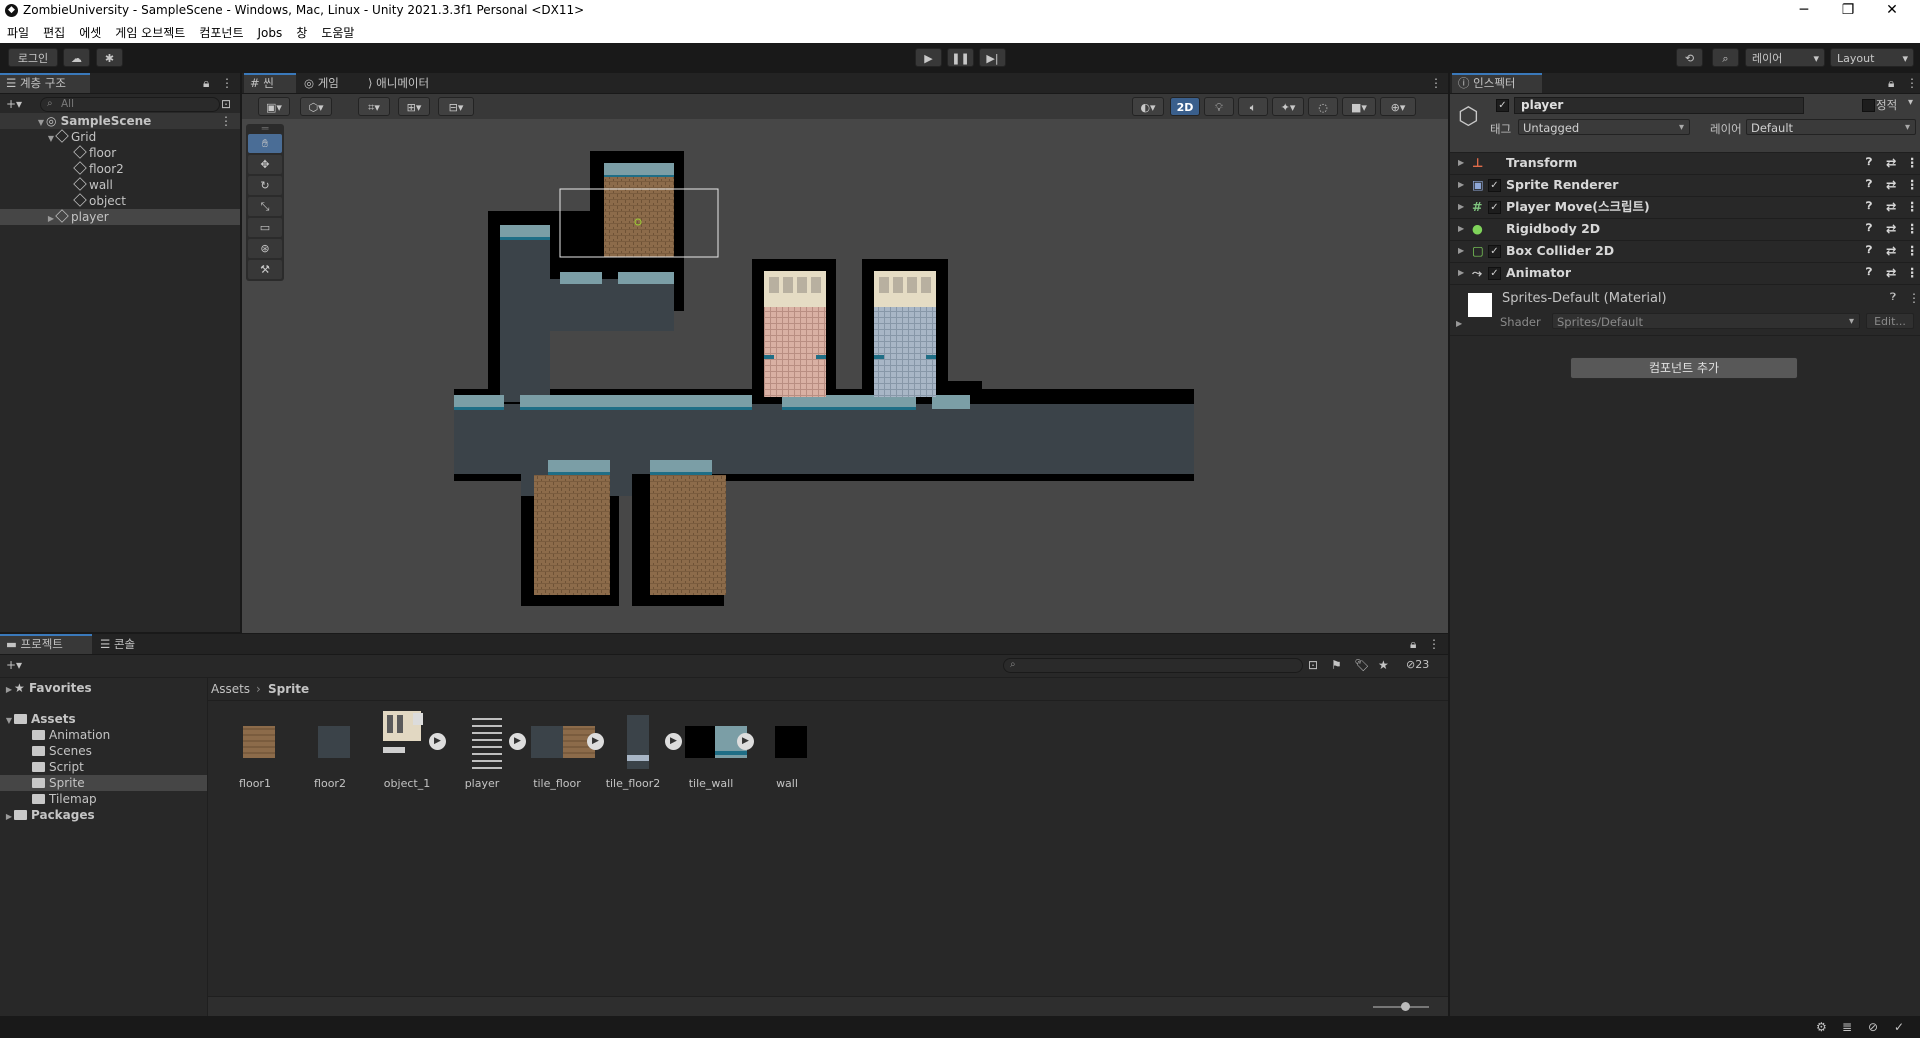  Describe the element at coordinates (54, 31) in the screenshot. I see `menu-edit: 편집` at that location.